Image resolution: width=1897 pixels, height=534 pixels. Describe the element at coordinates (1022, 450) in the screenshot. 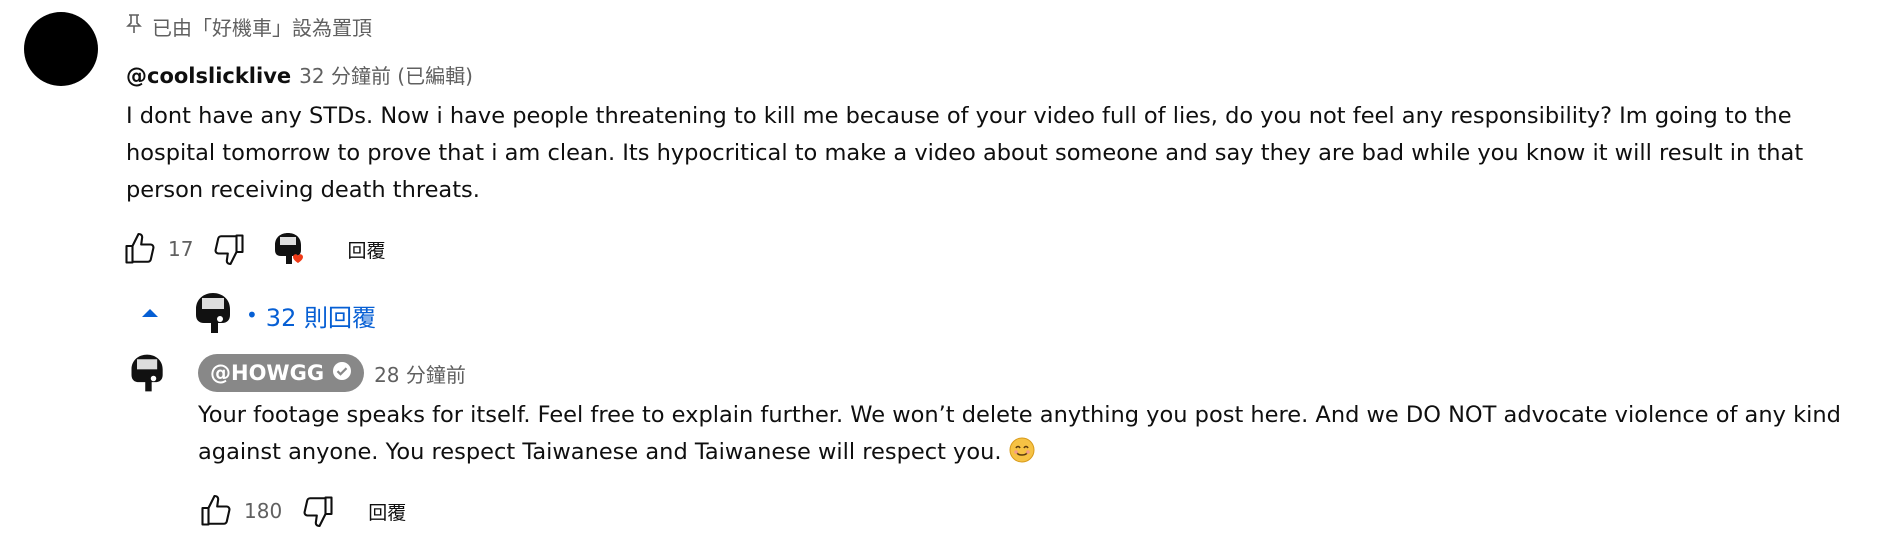

I see `smiling-face-emoji` at that location.